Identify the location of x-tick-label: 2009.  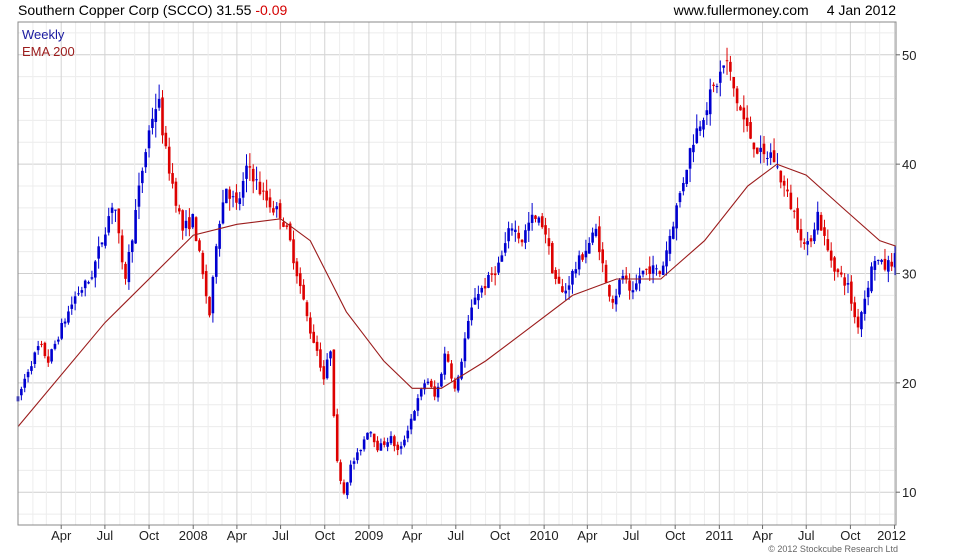
(368, 535).